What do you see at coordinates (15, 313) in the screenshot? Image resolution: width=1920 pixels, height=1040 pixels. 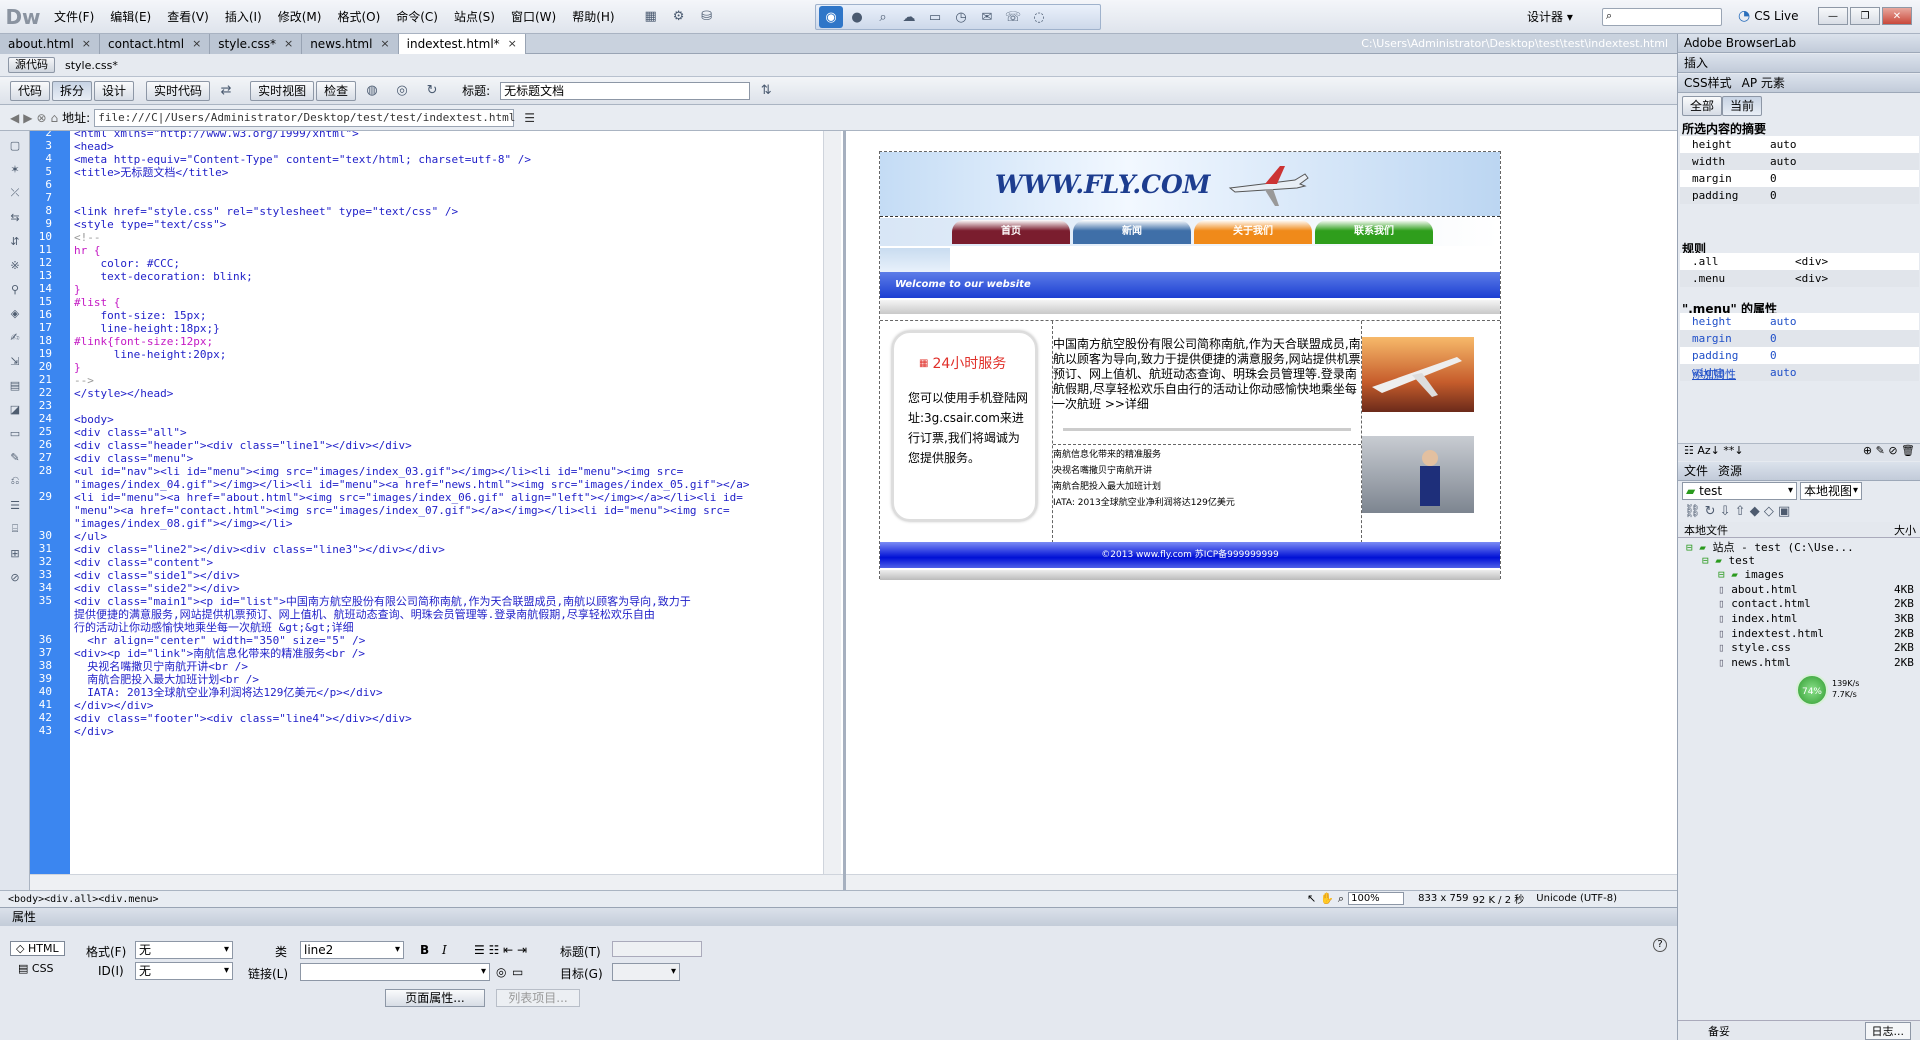 I see `coding-tool-icon: ◈` at bounding box center [15, 313].